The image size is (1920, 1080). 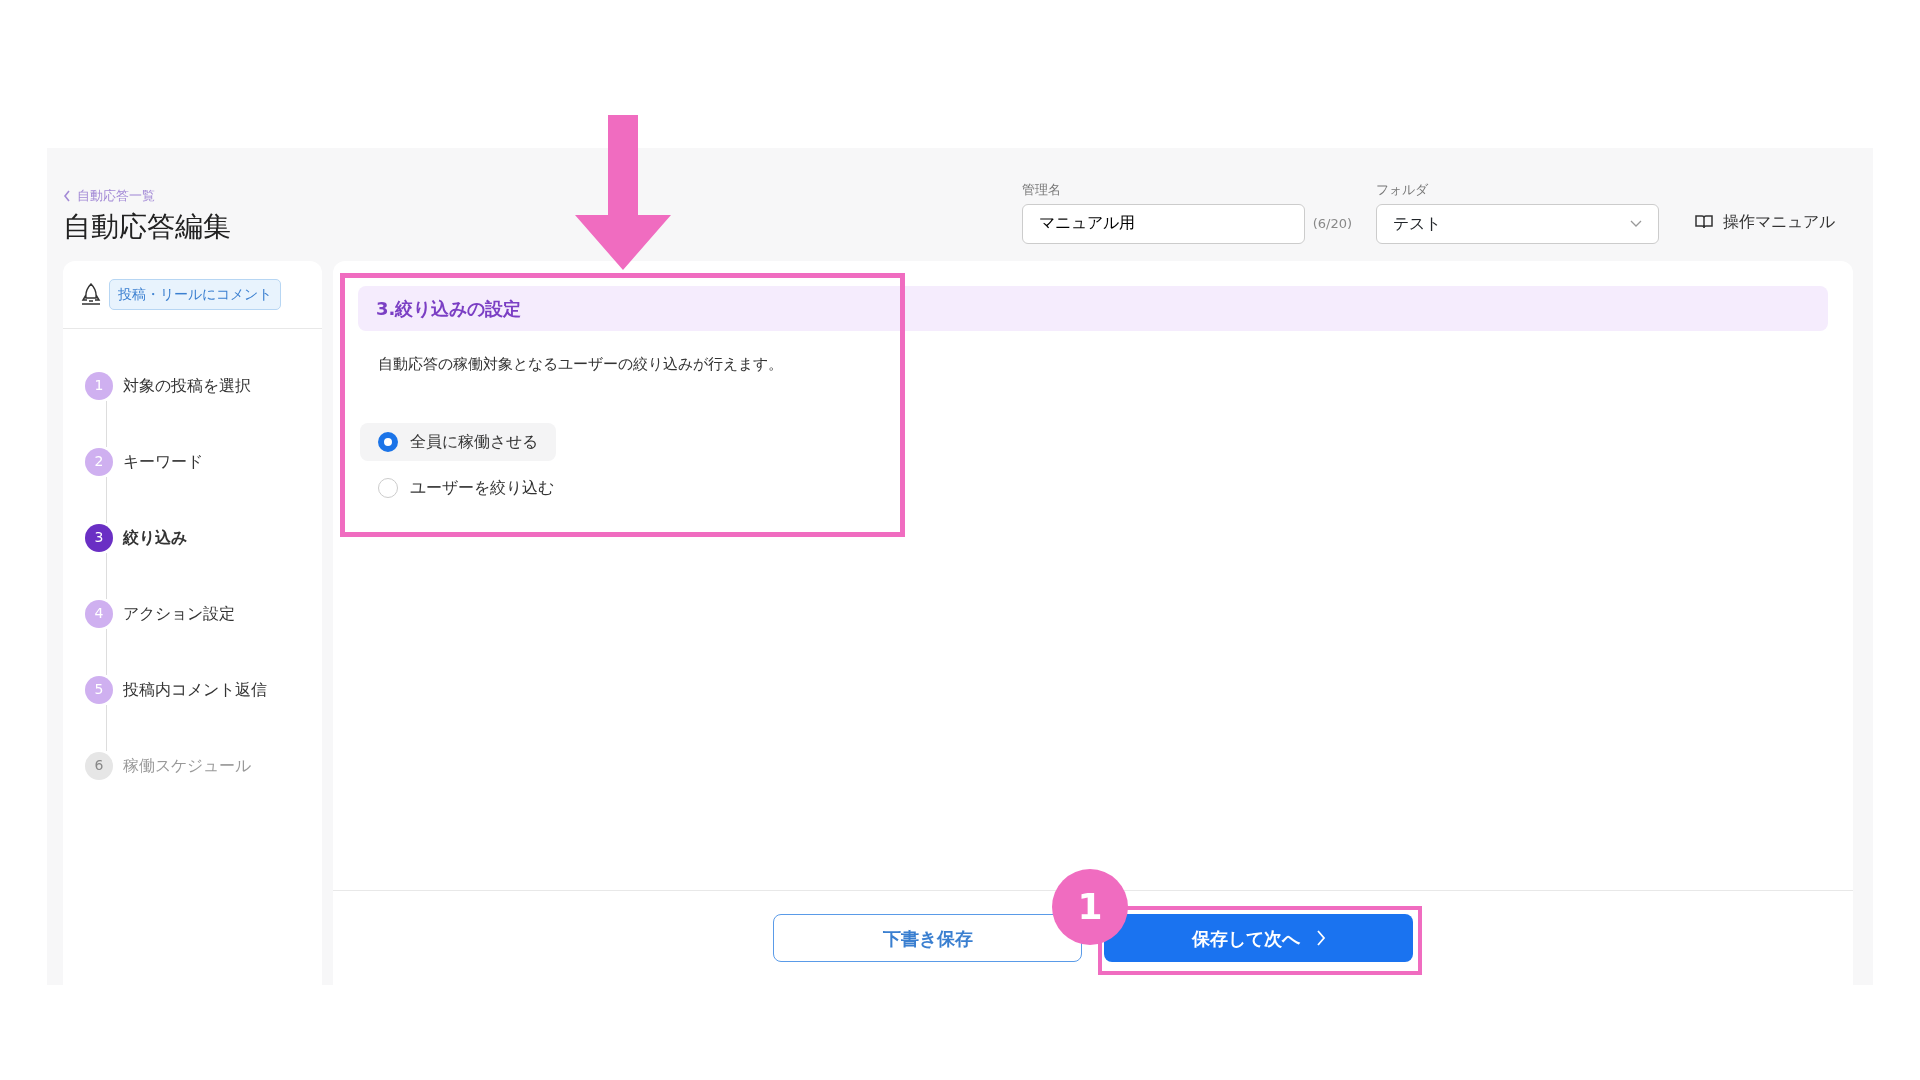 I want to click on step-number: 4, so click(x=99, y=613).